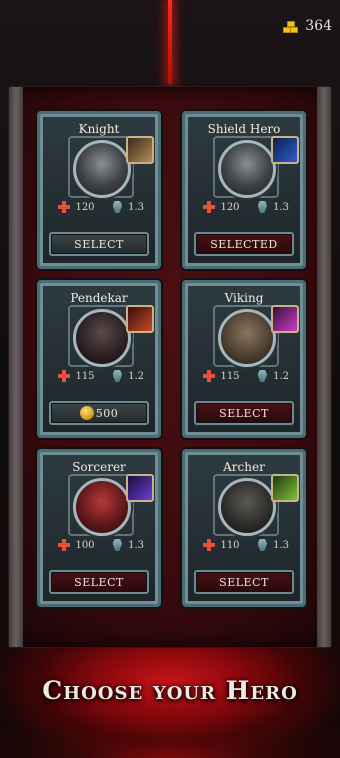 The image size is (340, 758). Describe the element at coordinates (285, 488) in the screenshot. I see `arrow-volley-icon` at that location.